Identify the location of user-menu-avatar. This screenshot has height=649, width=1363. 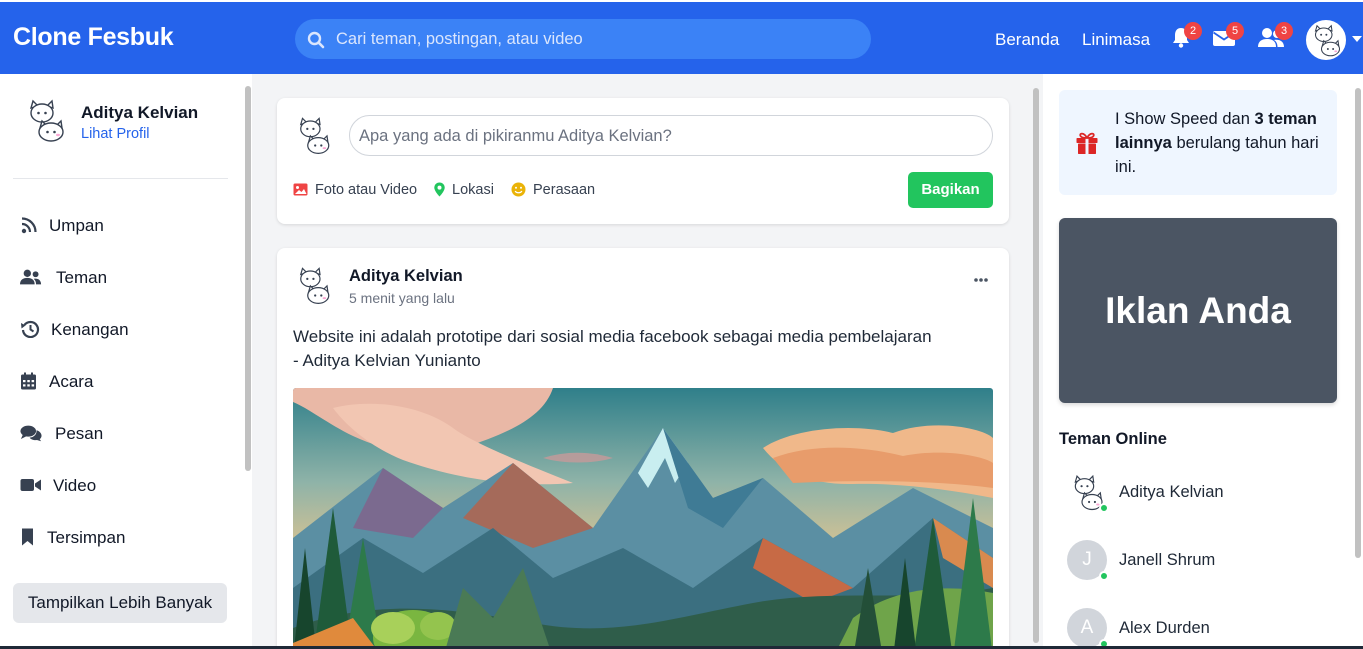
(1326, 40).